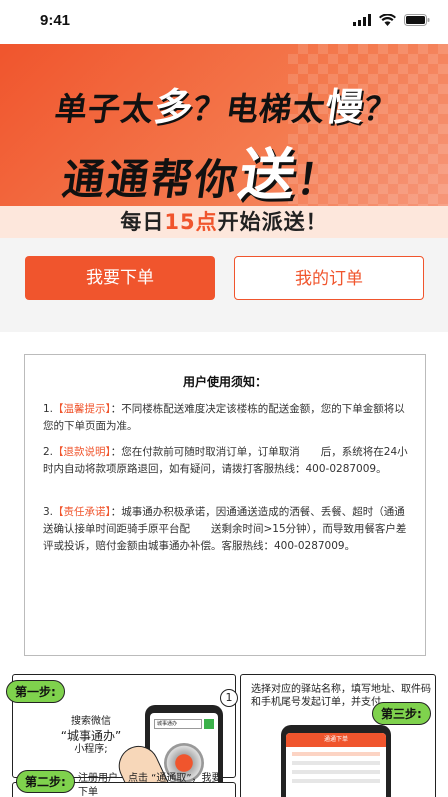 The height and width of the screenshot is (797, 448). I want to click on phone-illustration: 通通下单, so click(336, 761).